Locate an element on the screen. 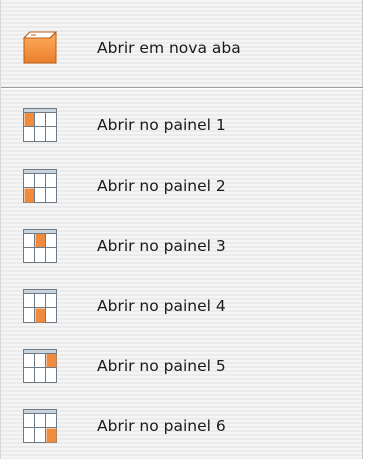  menu-item-label: Abrir no painel 6 is located at coordinates (161, 426).